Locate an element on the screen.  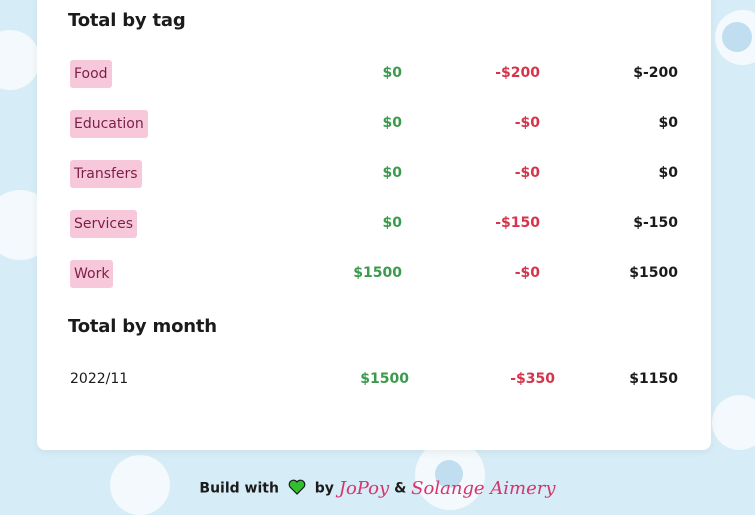
tag-chip: Transfers is located at coordinates (106, 174).